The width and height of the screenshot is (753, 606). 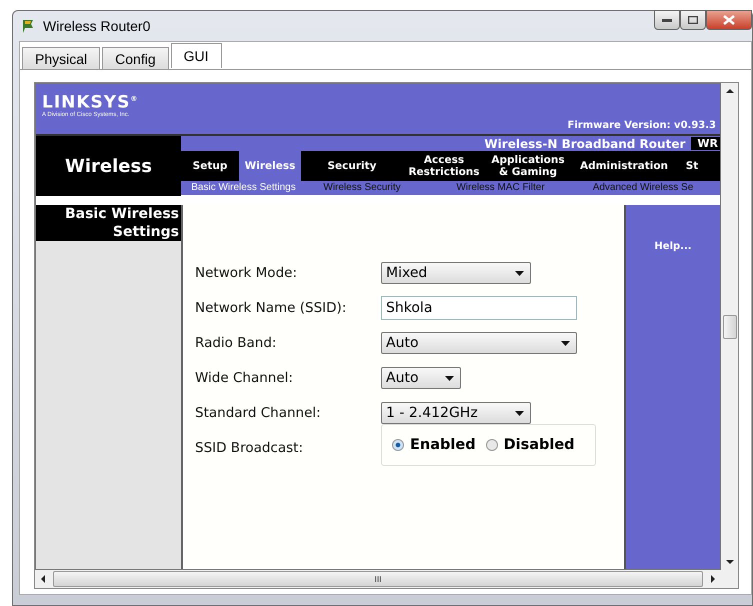 What do you see at coordinates (271, 308) in the screenshot?
I see `field-label: Network Name (SSID):` at bounding box center [271, 308].